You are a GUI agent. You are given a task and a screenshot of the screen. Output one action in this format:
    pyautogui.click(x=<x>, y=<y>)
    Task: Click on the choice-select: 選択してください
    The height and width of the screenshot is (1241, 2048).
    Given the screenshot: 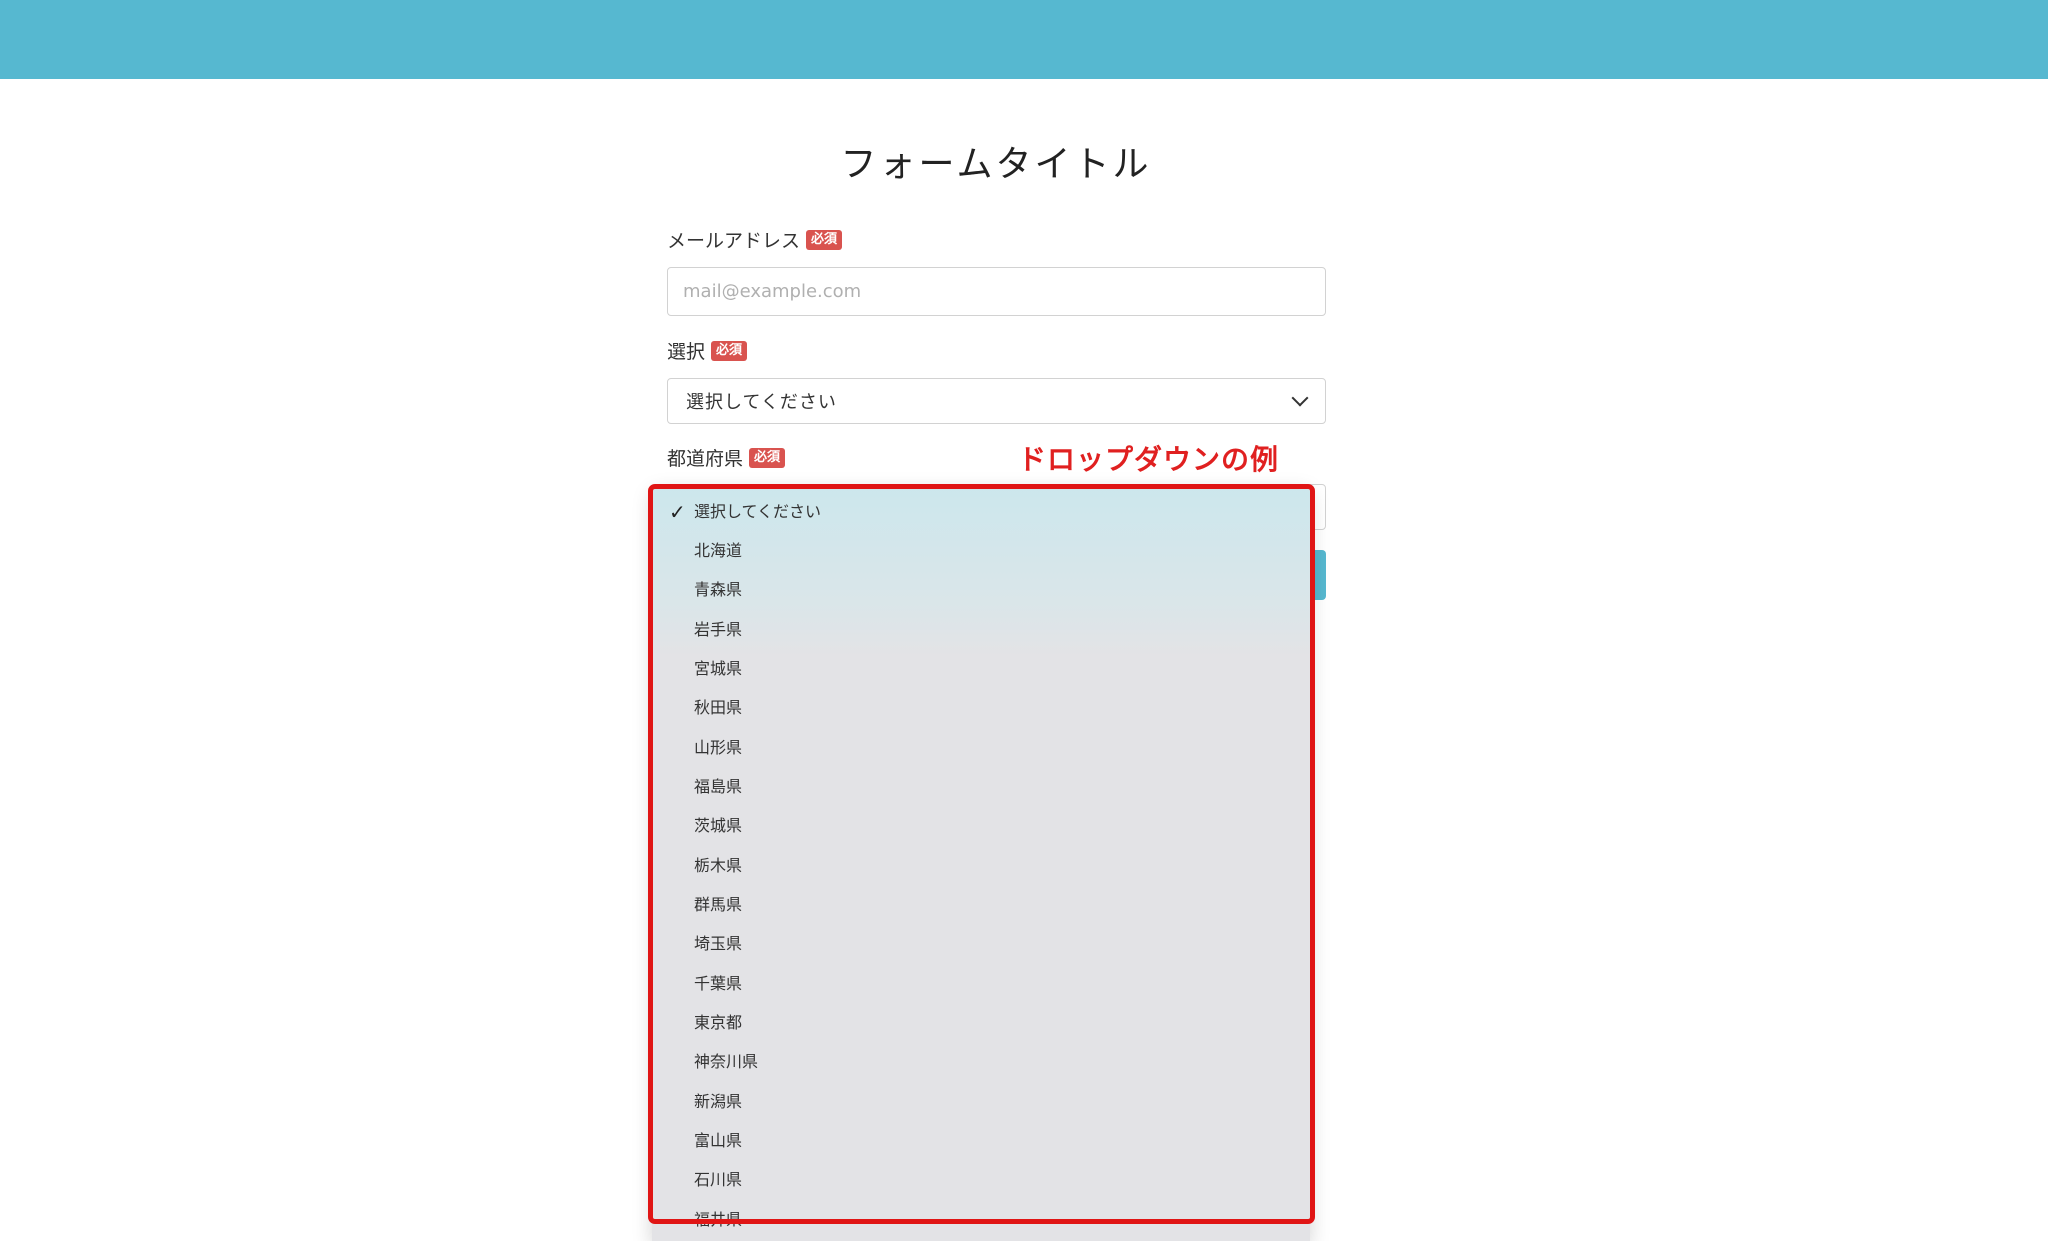 What is the action you would take?
    pyautogui.click(x=996, y=401)
    